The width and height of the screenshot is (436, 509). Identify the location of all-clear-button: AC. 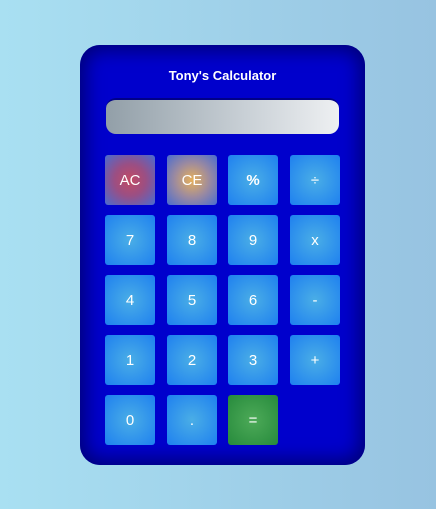
(130, 180).